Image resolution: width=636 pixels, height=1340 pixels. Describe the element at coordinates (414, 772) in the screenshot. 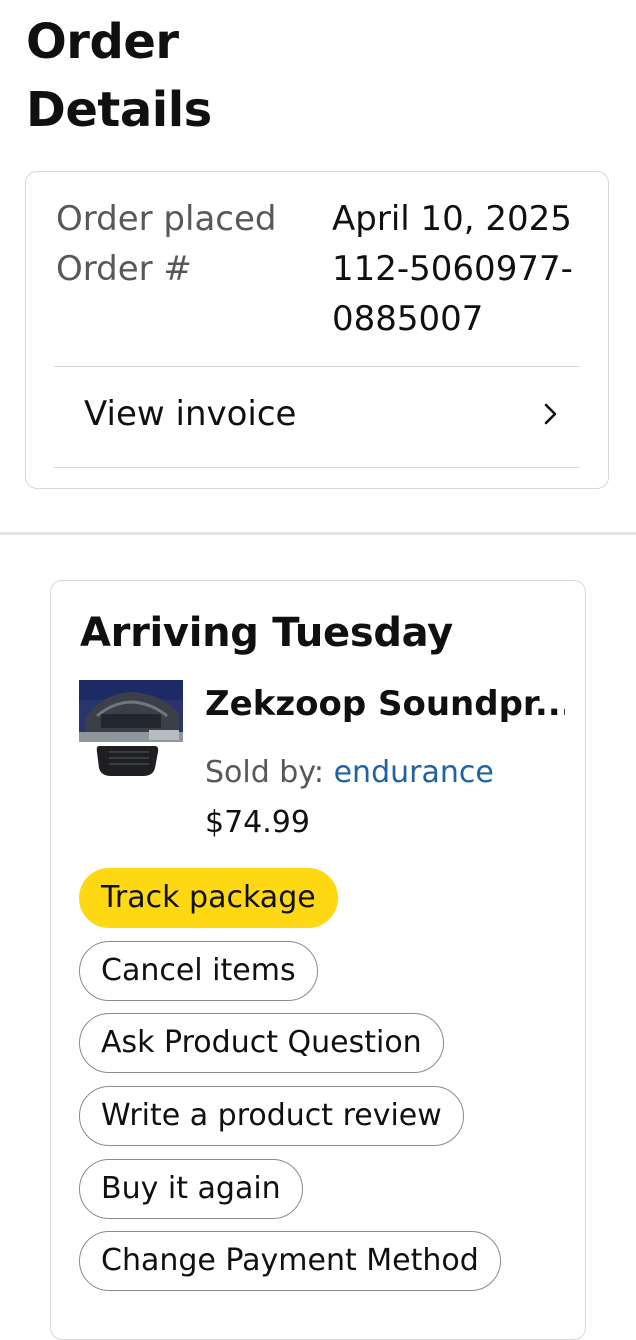

I see `seller-link: endurance` at that location.